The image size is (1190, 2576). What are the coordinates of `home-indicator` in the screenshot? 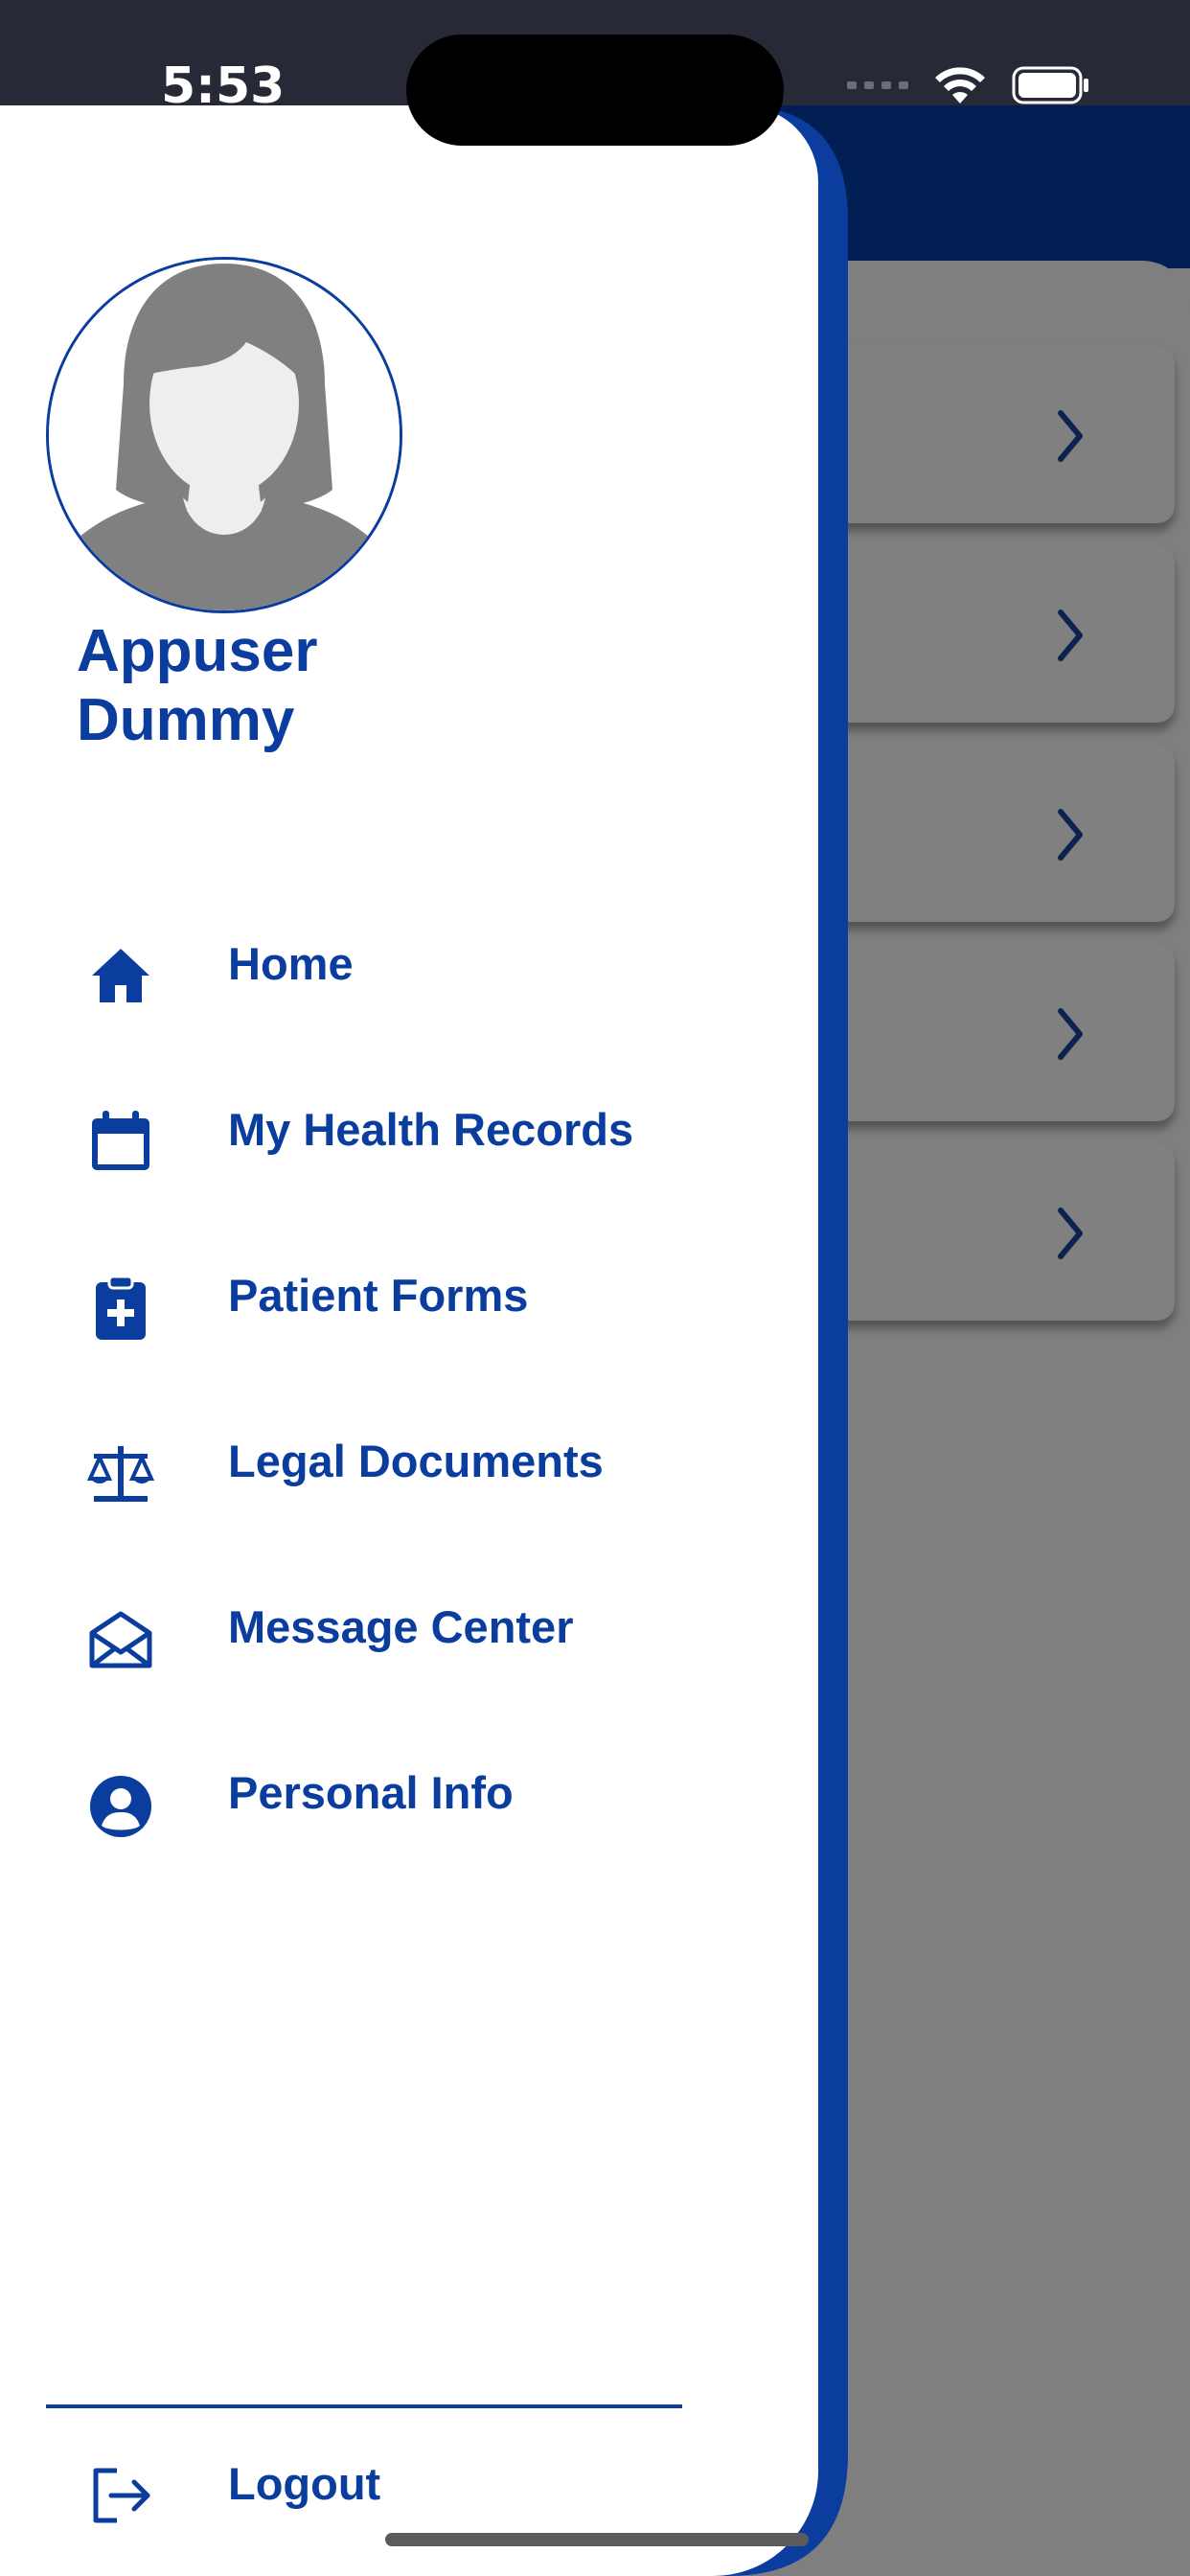 It's located at (597, 2539).